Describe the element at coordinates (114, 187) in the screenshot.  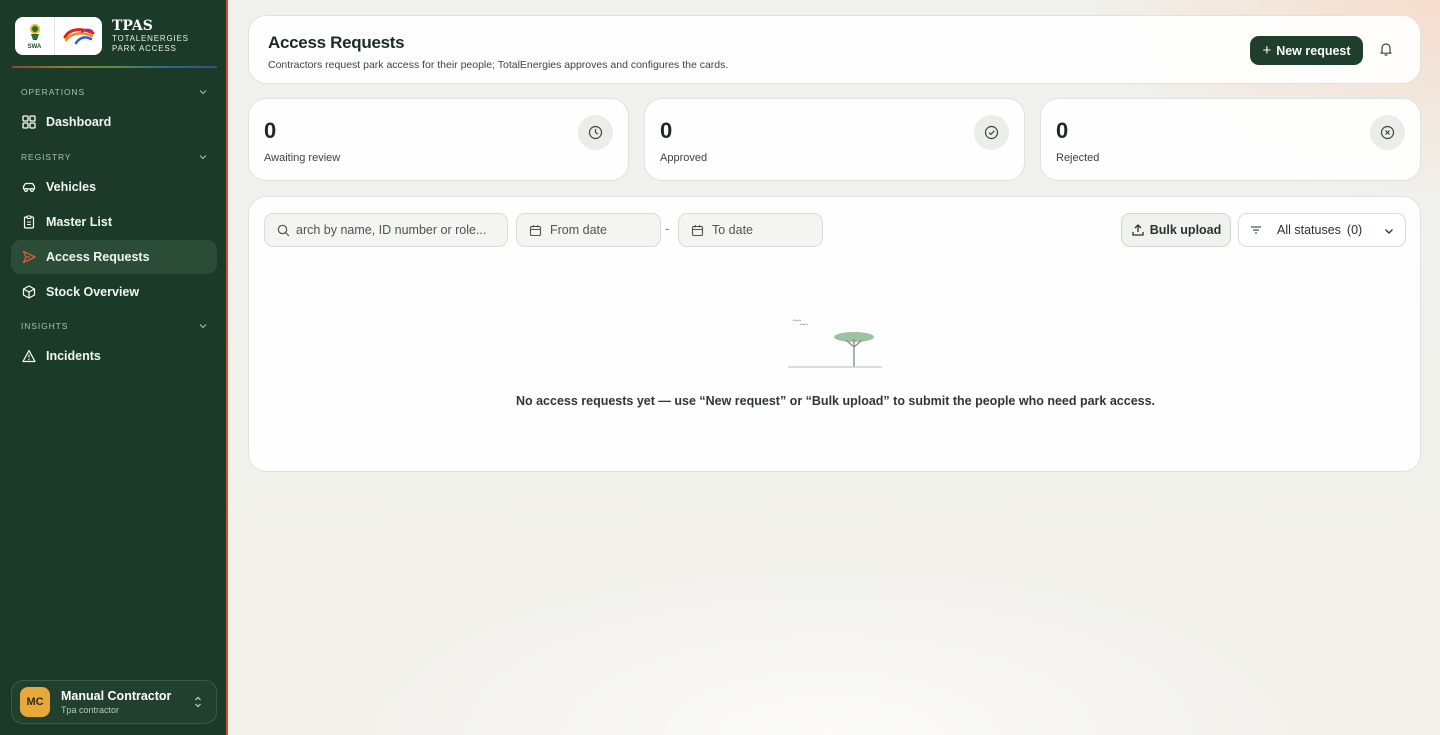
I see `sidebar-item-vehicles: Vehicles` at that location.